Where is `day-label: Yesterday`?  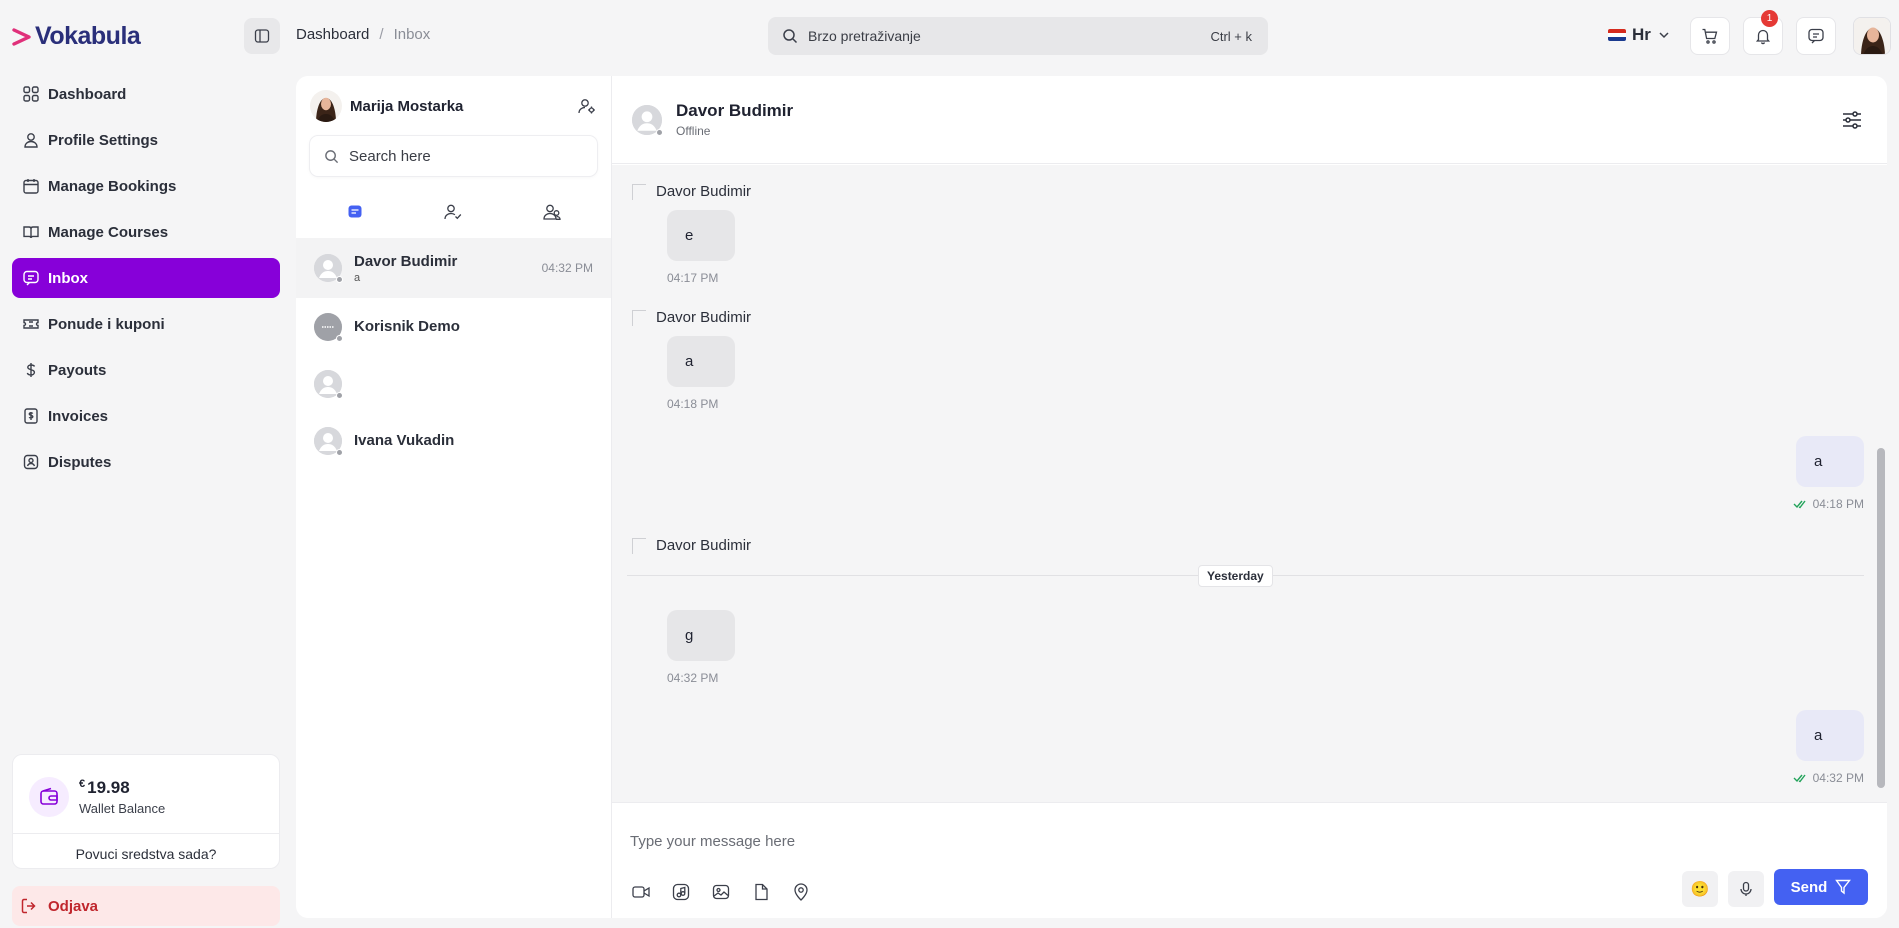 day-label: Yesterday is located at coordinates (1235, 576).